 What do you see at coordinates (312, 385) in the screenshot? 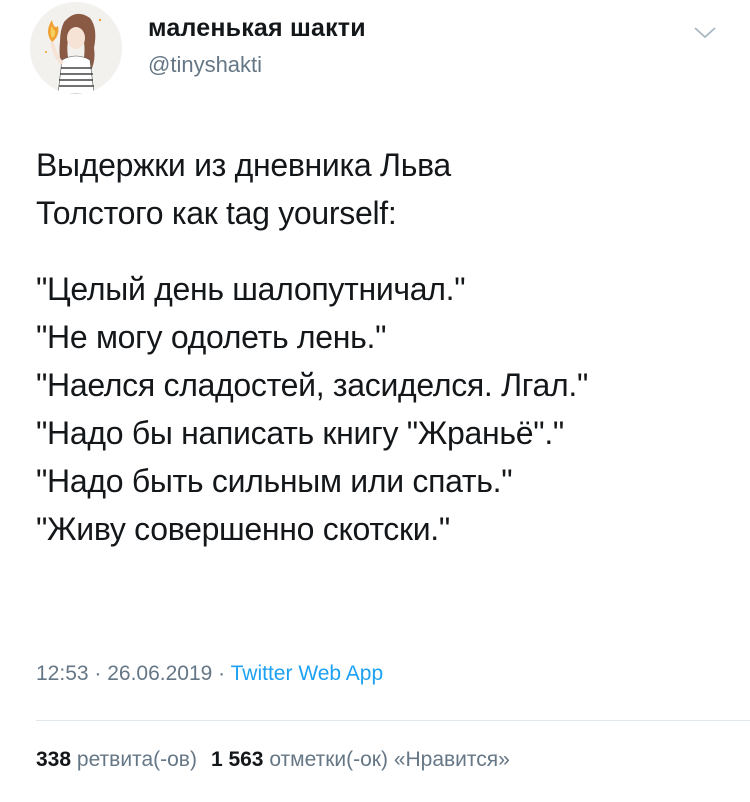
I see `quote-line: "Наелся сладостей, засиделся. Лгал."` at bounding box center [312, 385].